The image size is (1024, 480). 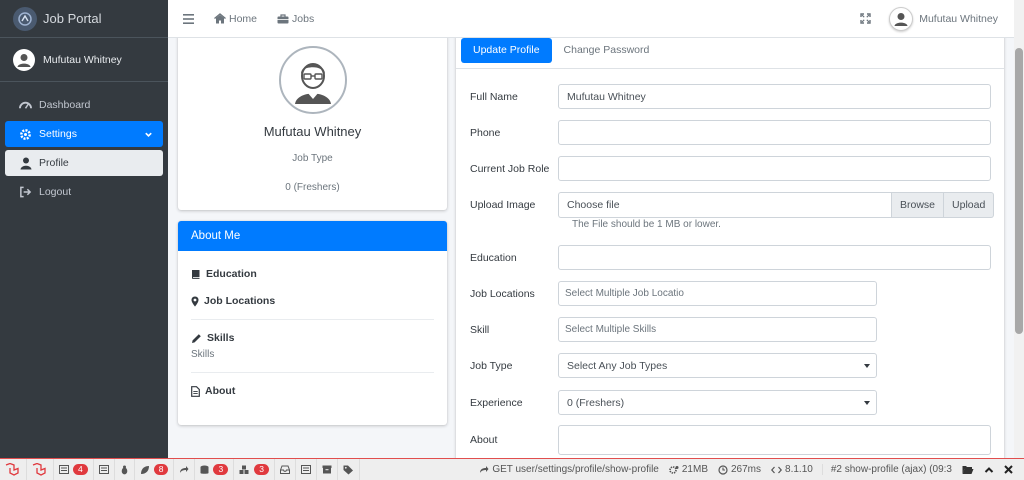 I want to click on debug-php-version: 8.1.10, so click(x=792, y=469).